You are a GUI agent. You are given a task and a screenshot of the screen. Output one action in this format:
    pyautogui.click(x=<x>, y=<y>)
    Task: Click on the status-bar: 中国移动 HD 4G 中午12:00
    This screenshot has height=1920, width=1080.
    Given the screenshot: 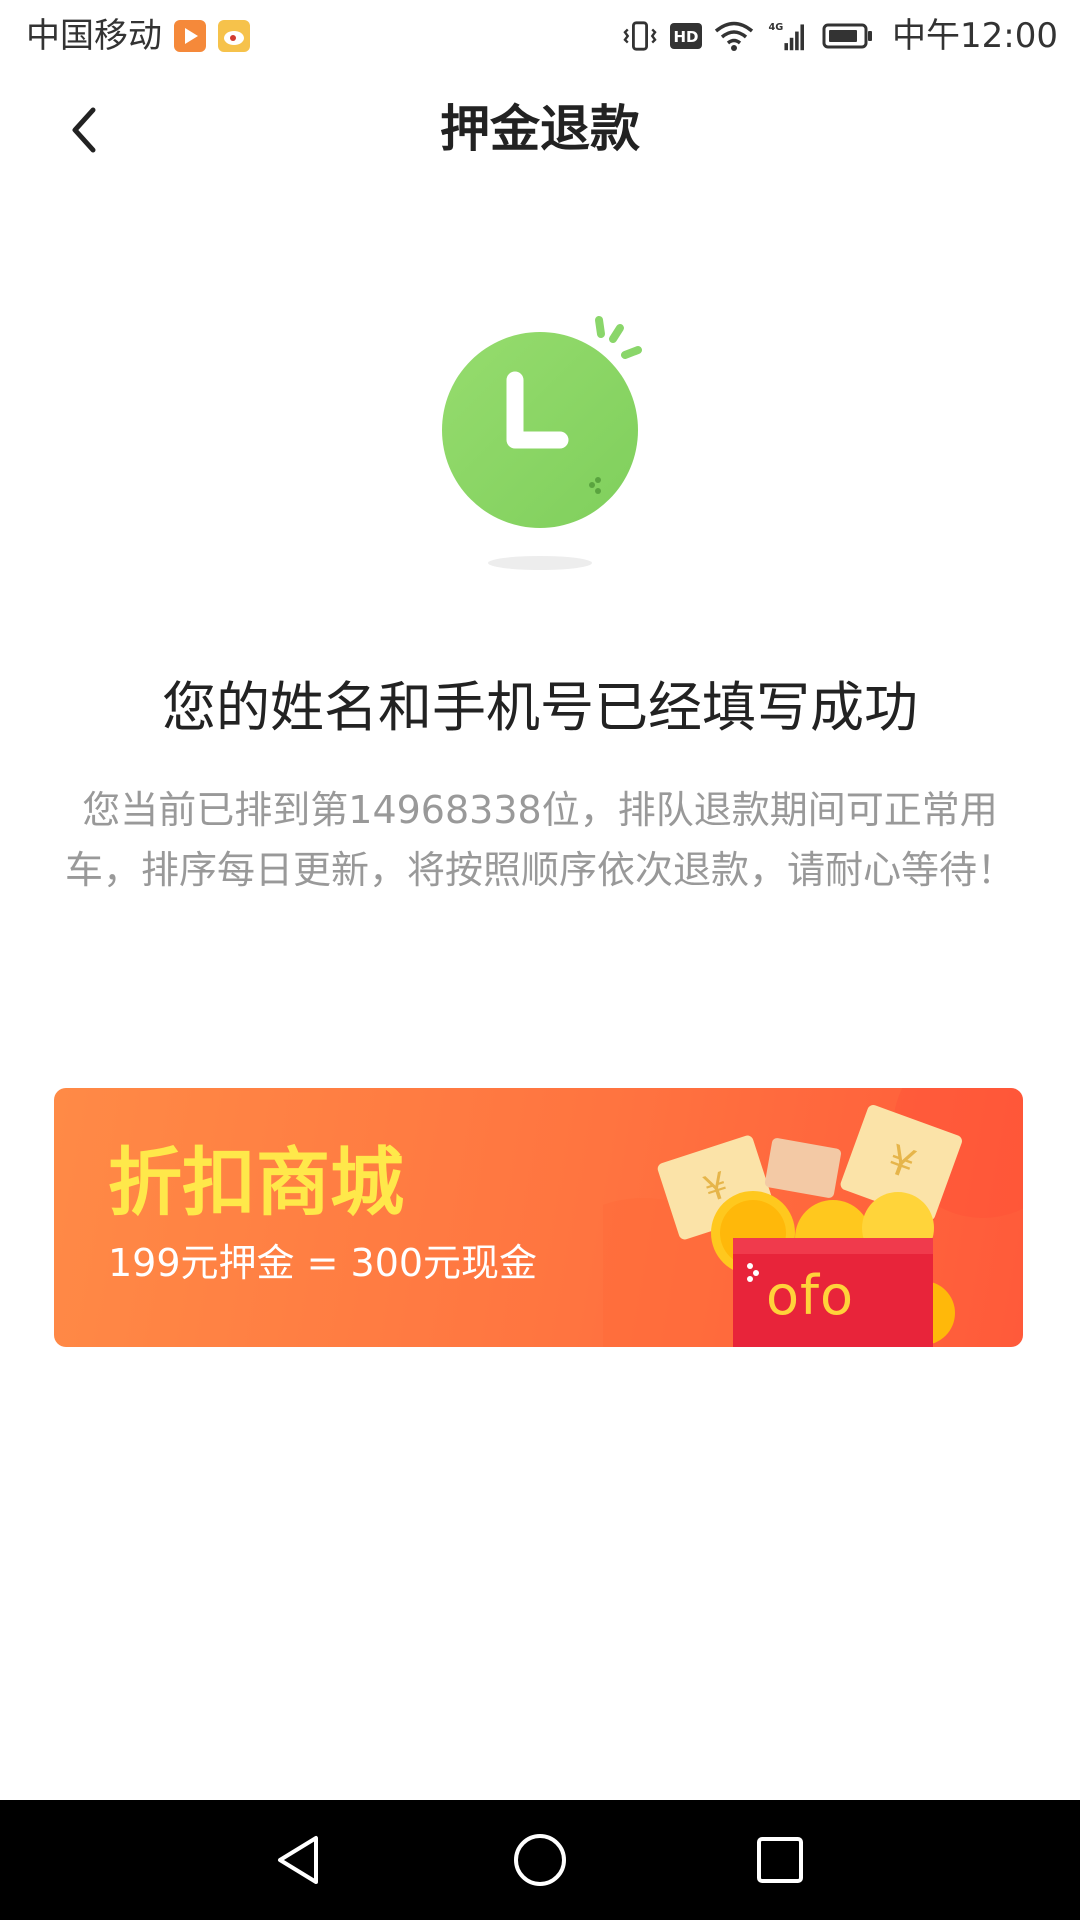 What is the action you would take?
    pyautogui.click(x=540, y=37)
    